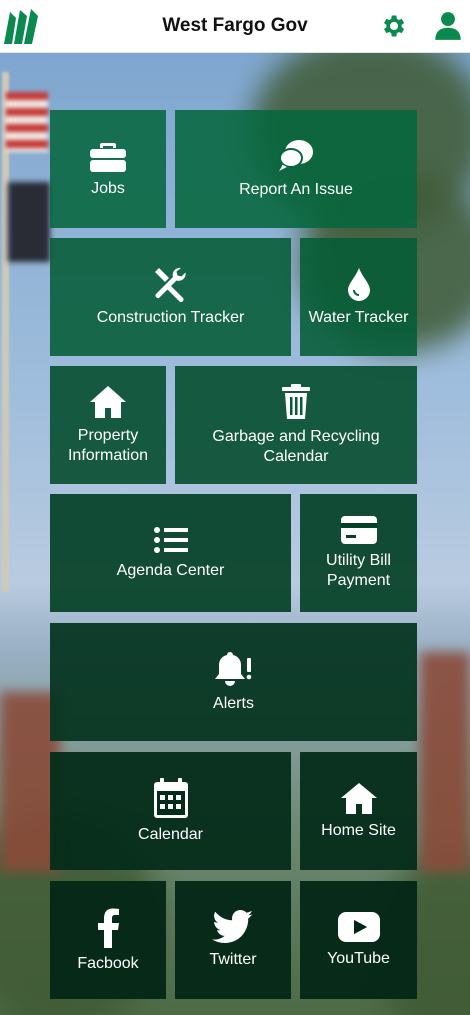  What do you see at coordinates (108, 928) in the screenshot?
I see `facebook-icon` at bounding box center [108, 928].